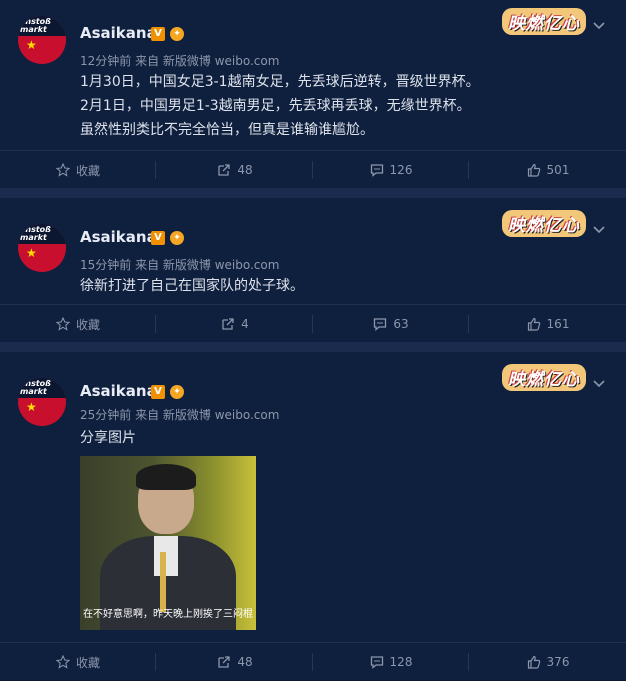  What do you see at coordinates (391, 324) in the screenshot?
I see `comment-button: 63` at bounding box center [391, 324].